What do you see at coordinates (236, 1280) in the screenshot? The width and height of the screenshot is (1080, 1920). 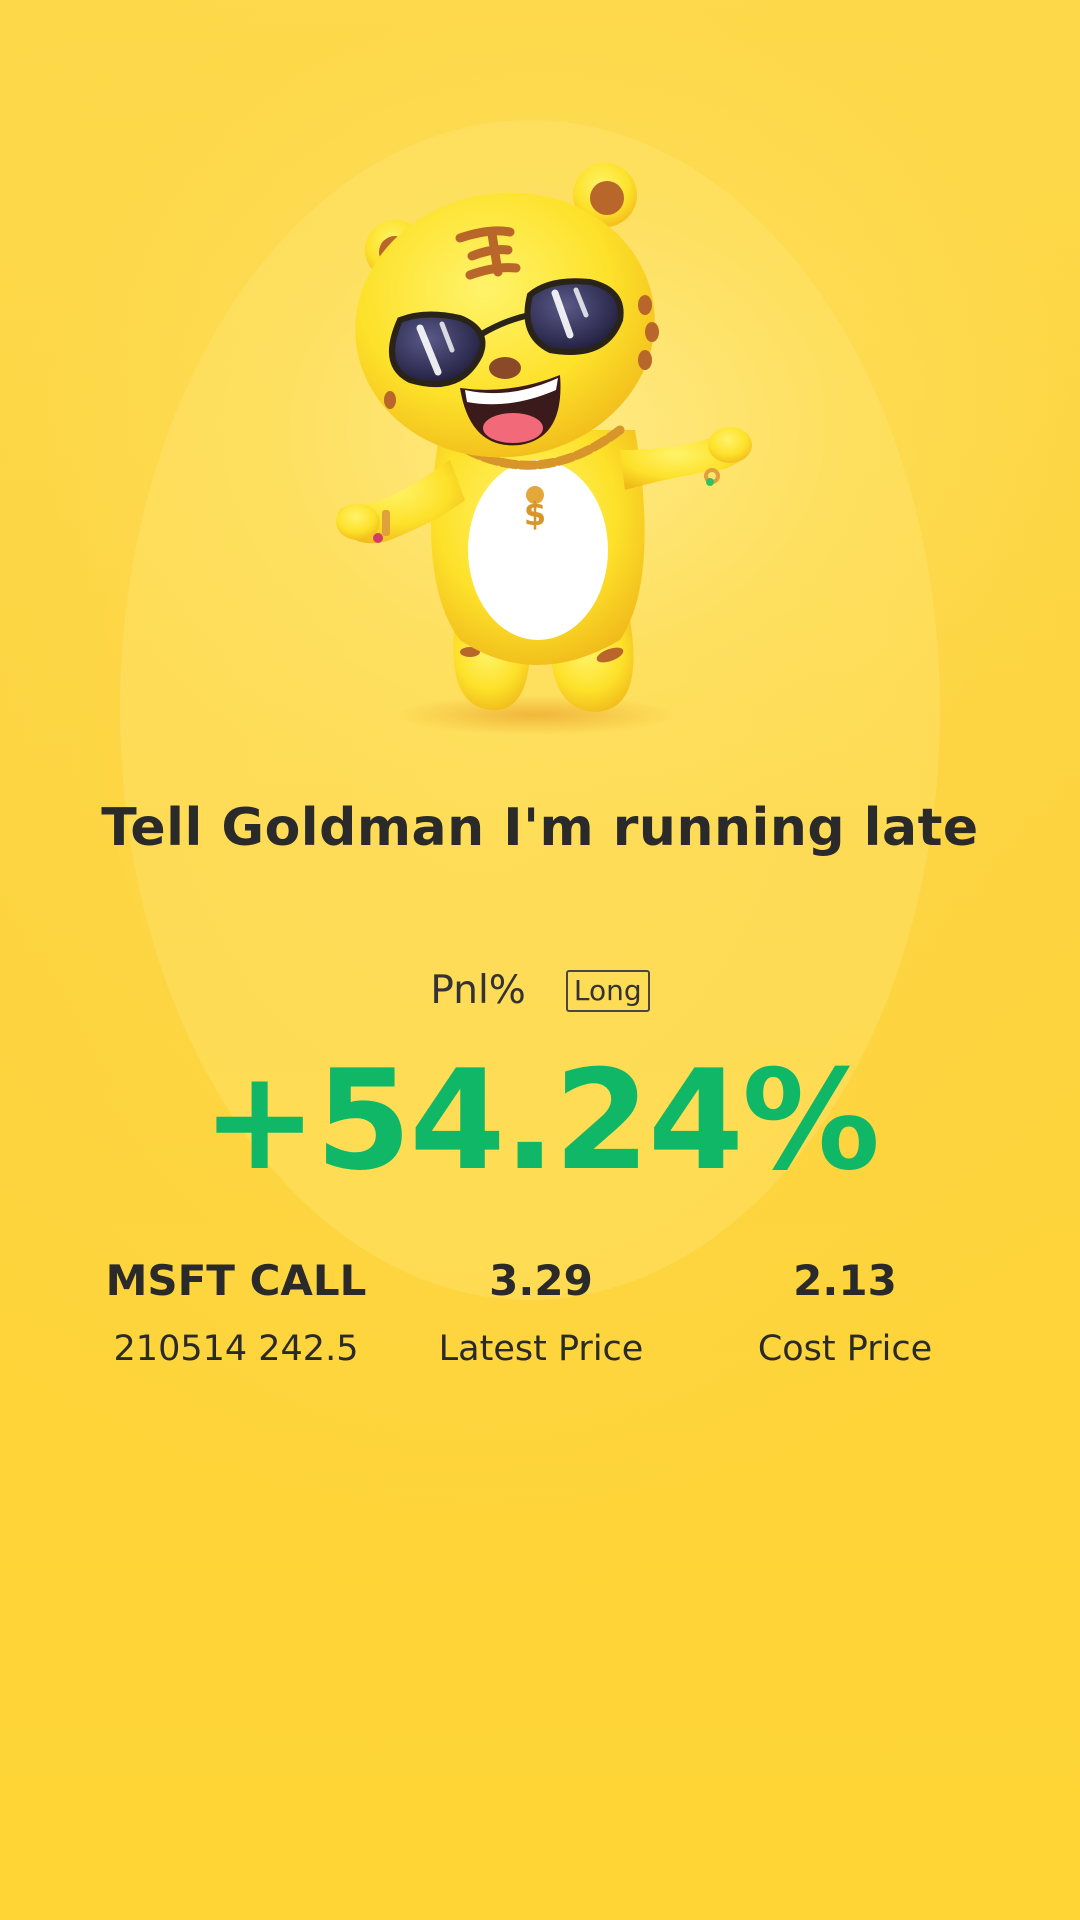 I see `contract-name: MSFT CALL` at bounding box center [236, 1280].